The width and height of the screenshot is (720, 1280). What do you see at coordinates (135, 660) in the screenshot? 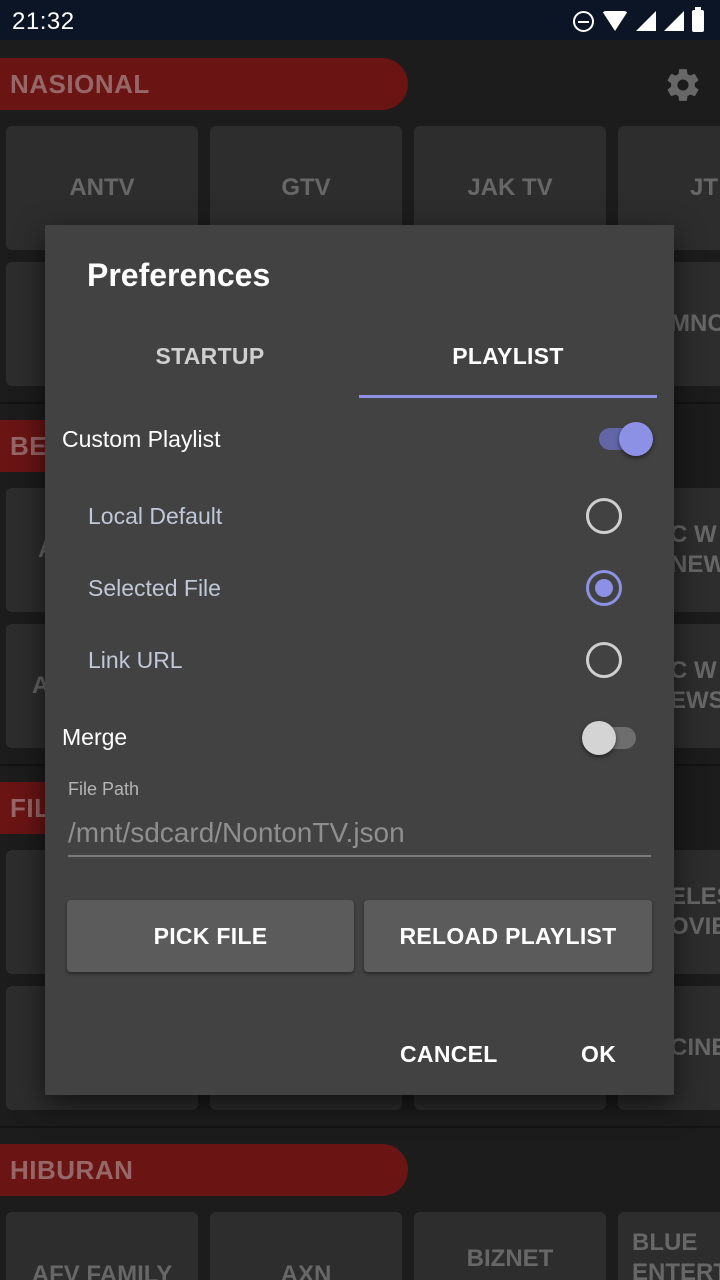
I see `option-link-url-label: Link URL` at bounding box center [135, 660].